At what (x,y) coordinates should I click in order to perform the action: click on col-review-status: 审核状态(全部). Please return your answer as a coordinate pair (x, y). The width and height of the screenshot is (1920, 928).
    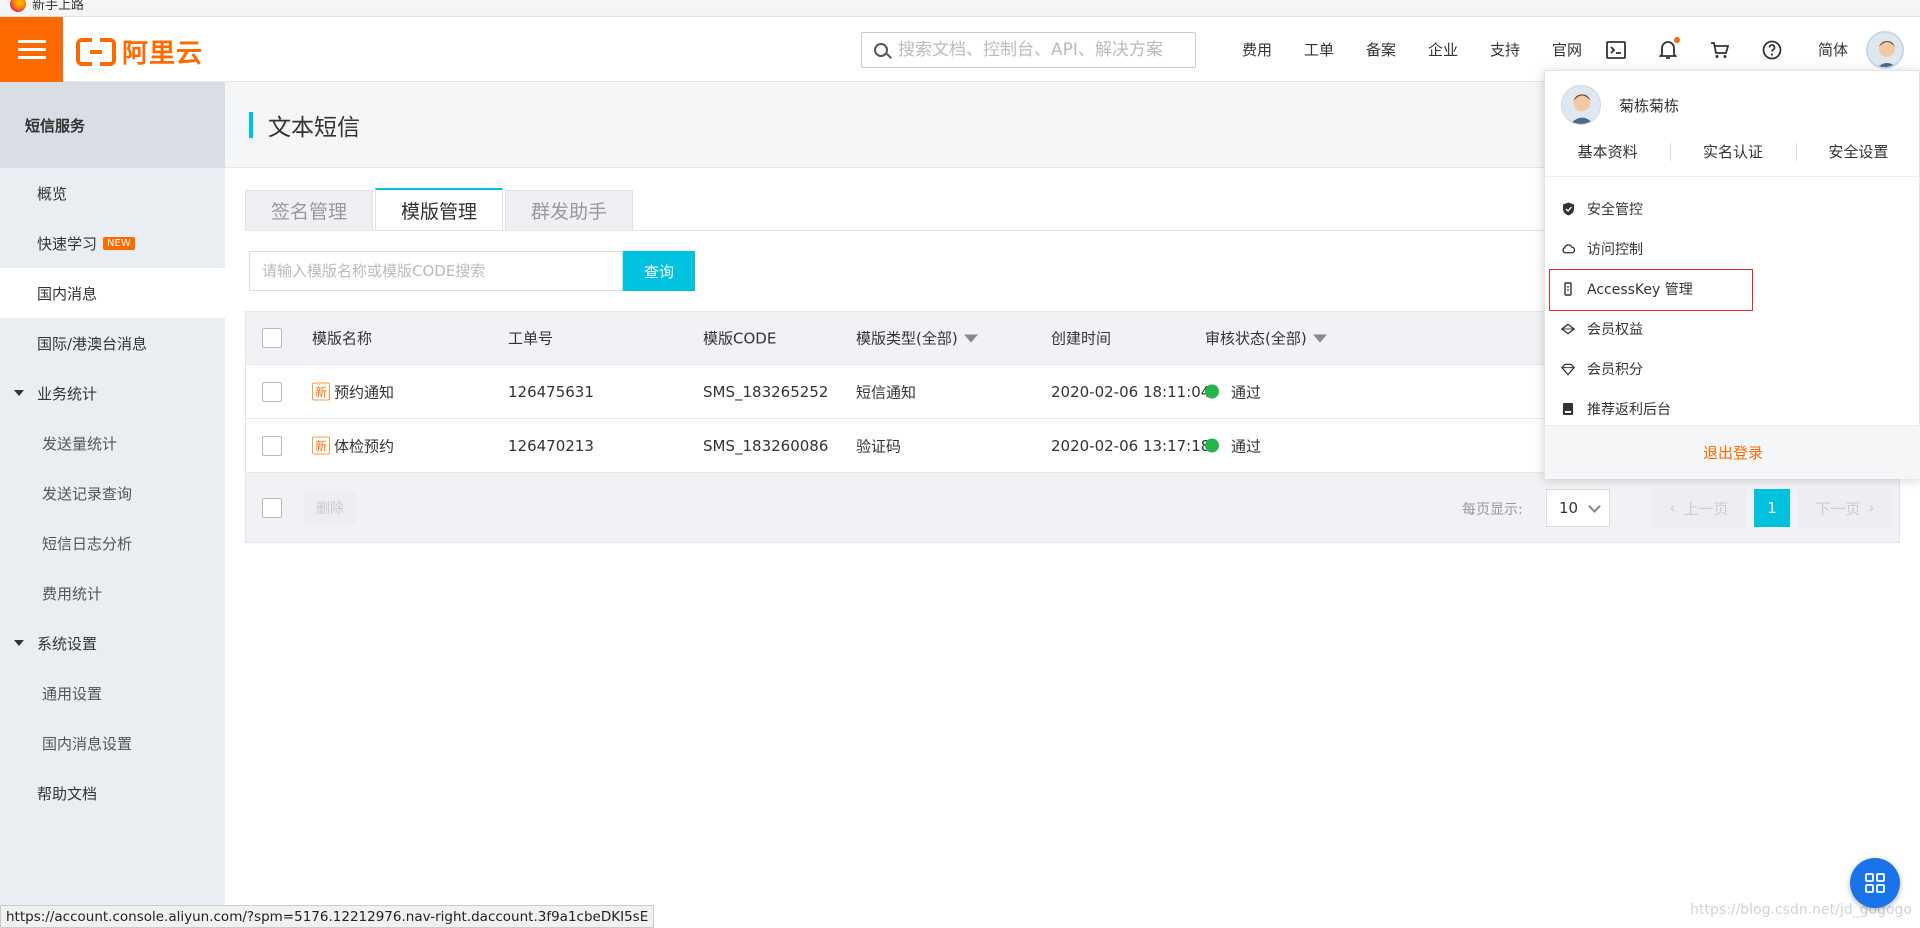
    Looking at the image, I should click on (1266, 338).